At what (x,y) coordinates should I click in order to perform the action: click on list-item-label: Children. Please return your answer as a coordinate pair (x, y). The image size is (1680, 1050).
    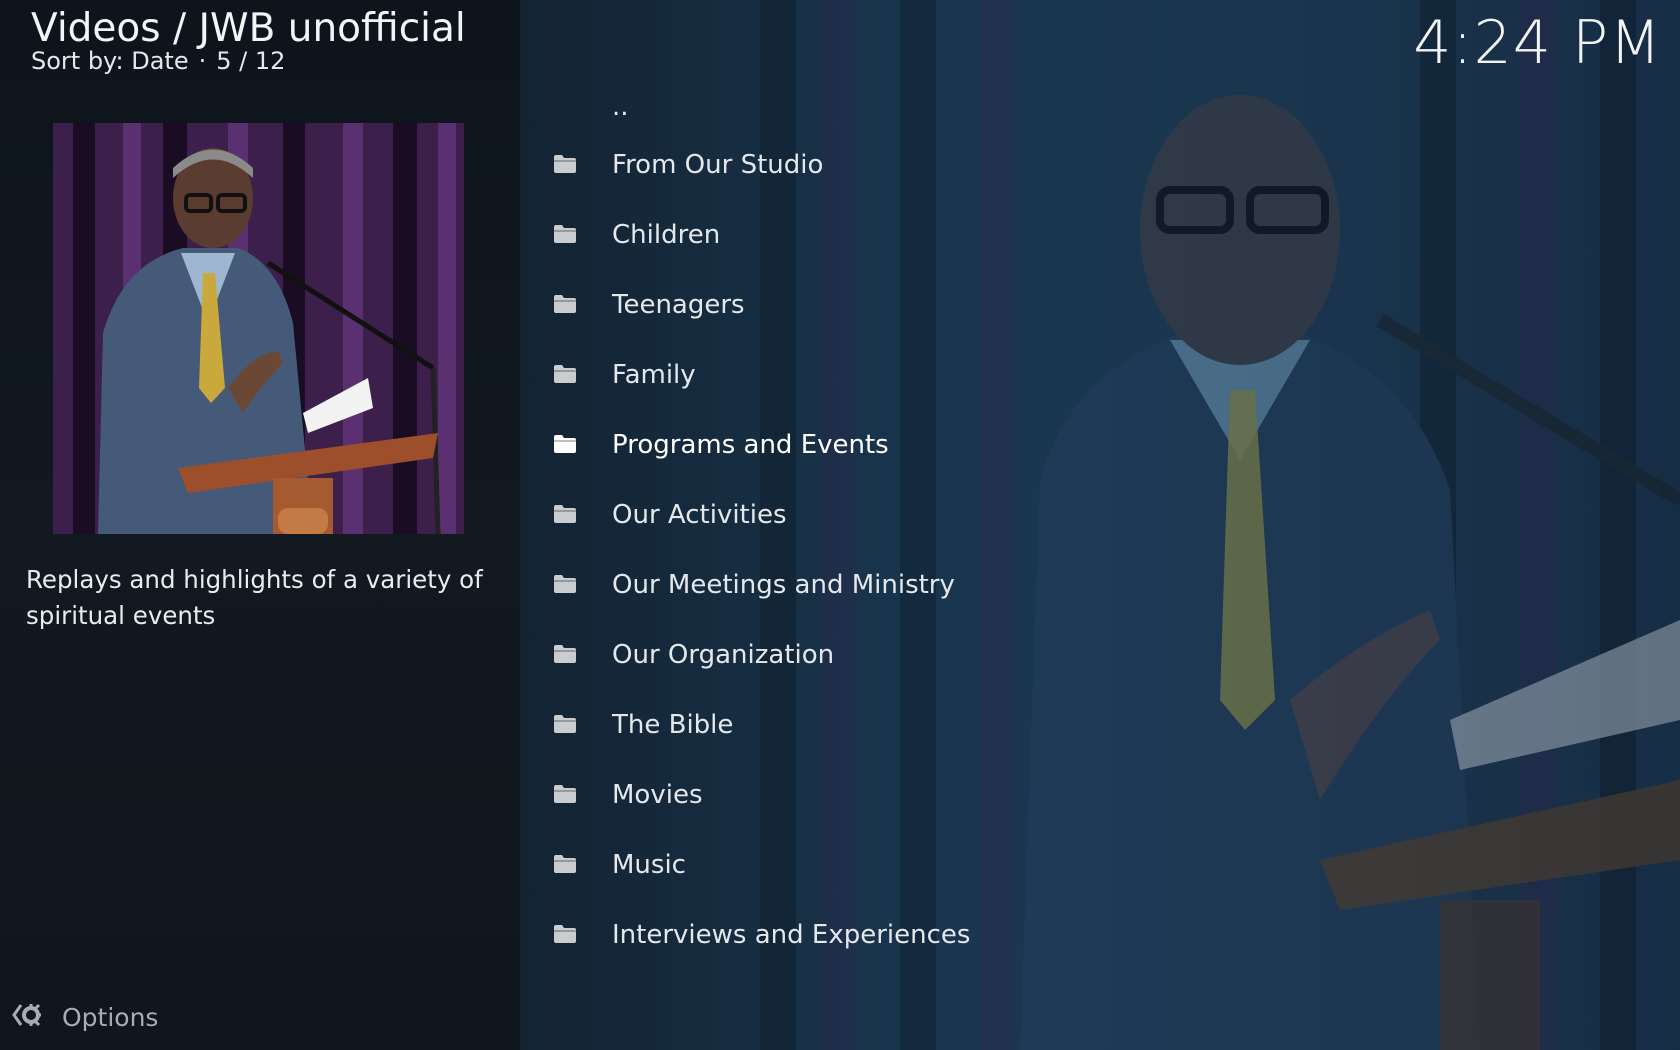
    Looking at the image, I should click on (666, 235).